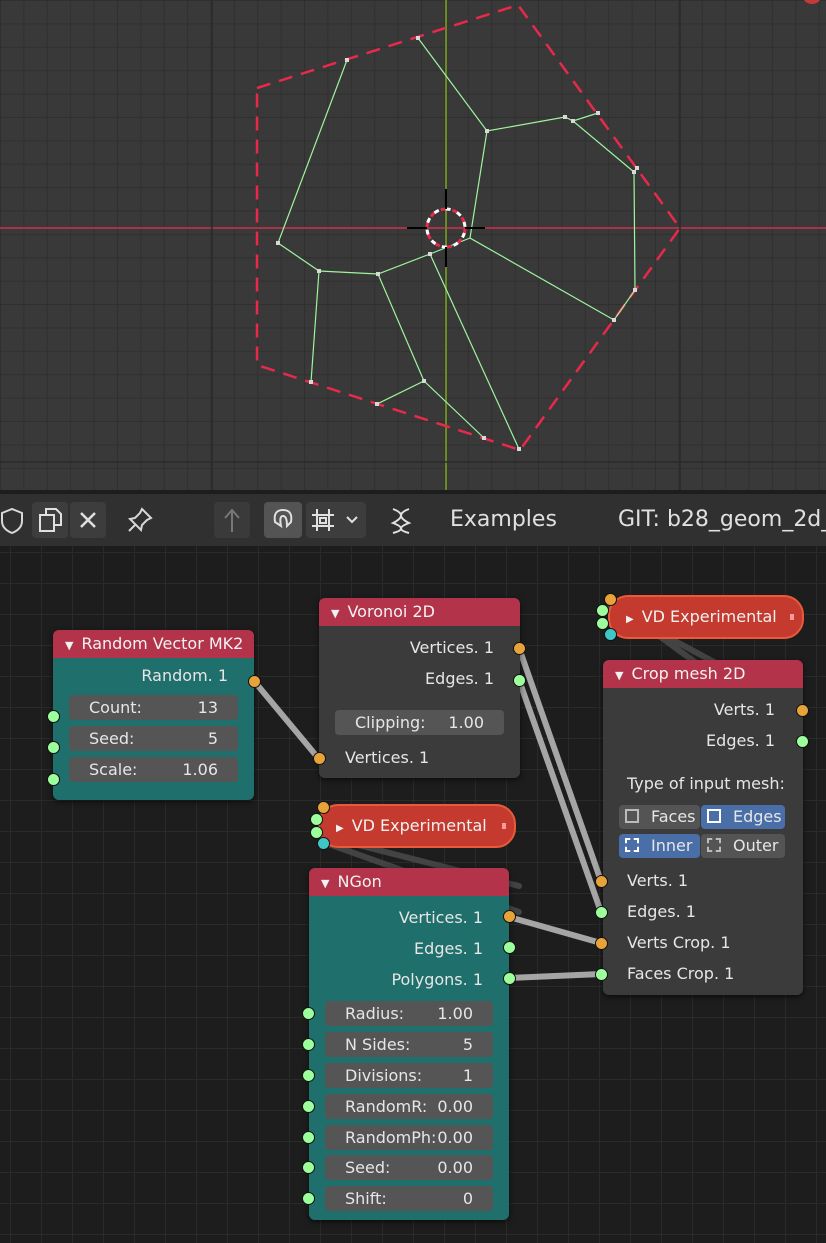  I want to click on close-icon, so click(88, 520).